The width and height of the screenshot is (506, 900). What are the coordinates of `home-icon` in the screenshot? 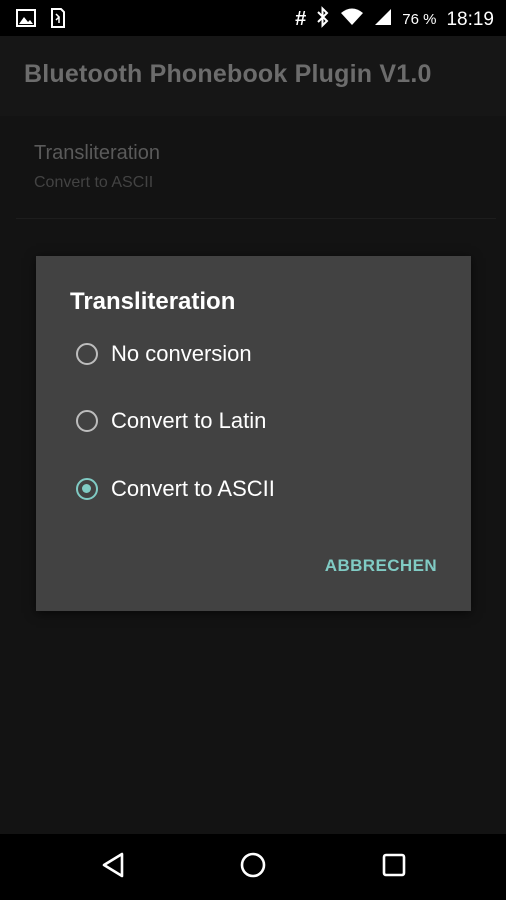 It's located at (253, 867).